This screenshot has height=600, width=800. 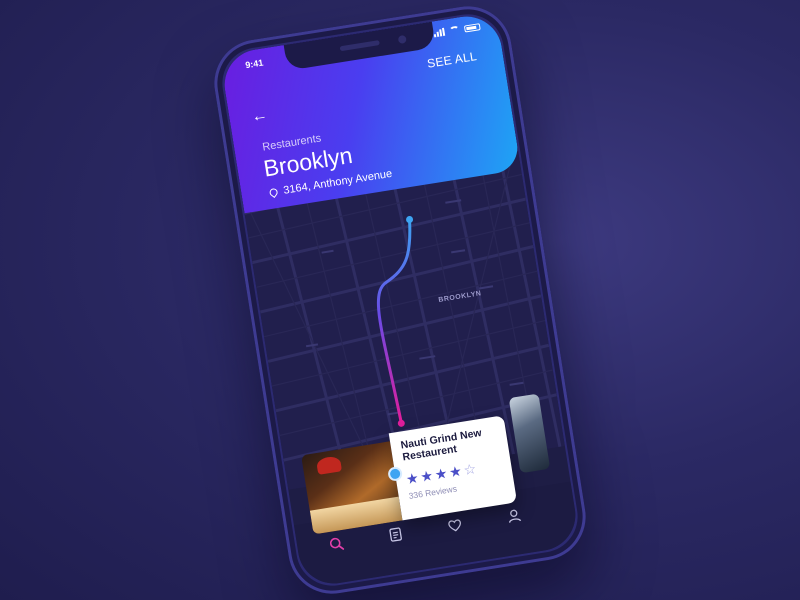 I want to click on restaurant-photo, so click(x=352, y=488).